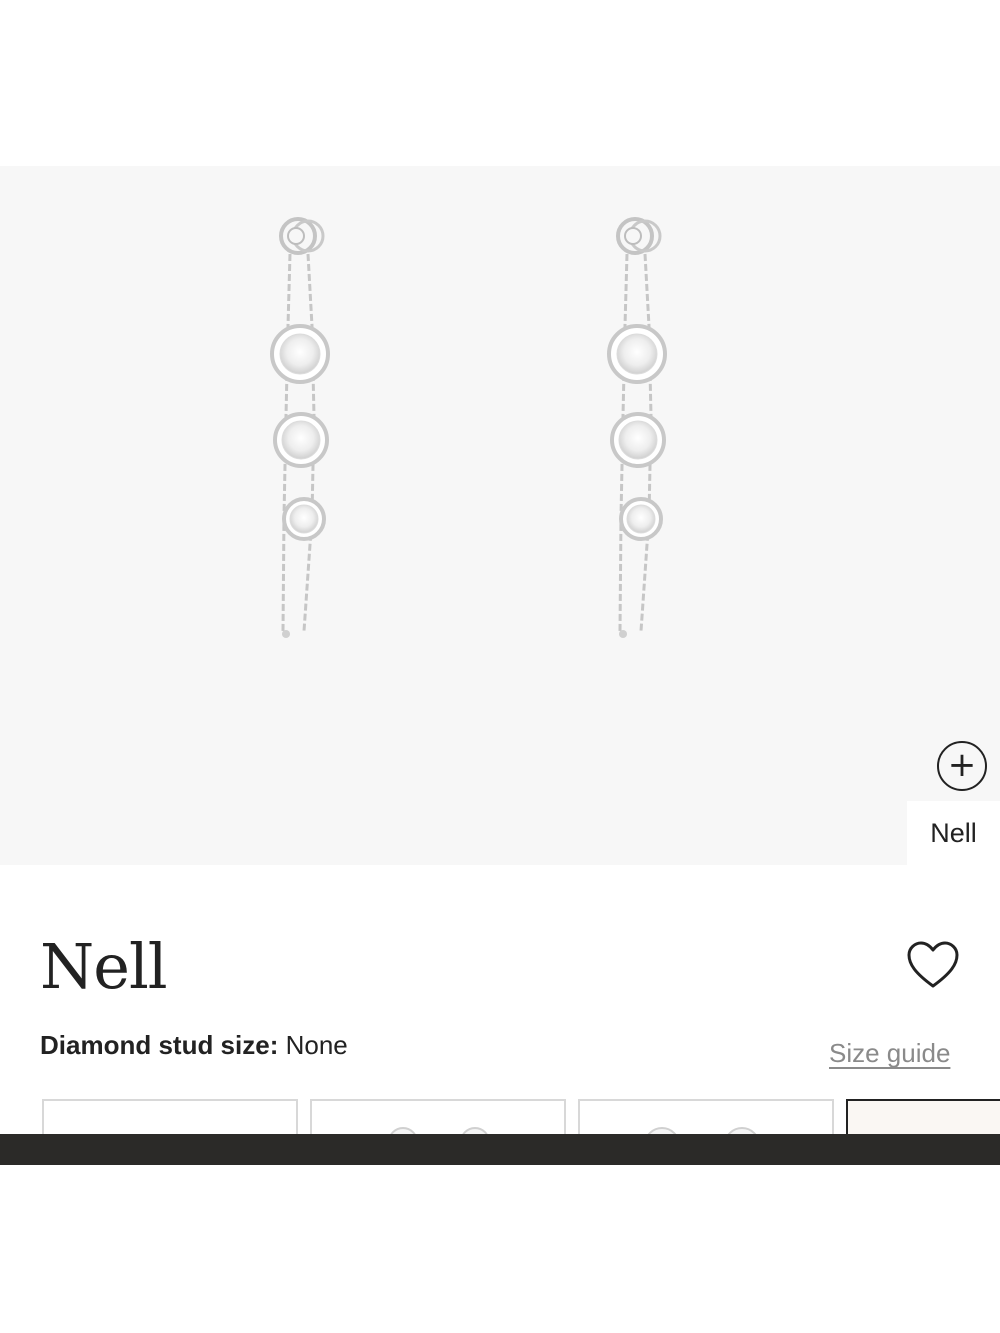 The height and width of the screenshot is (1333, 1000). I want to click on stud-size-swatches, so click(500, 1117).